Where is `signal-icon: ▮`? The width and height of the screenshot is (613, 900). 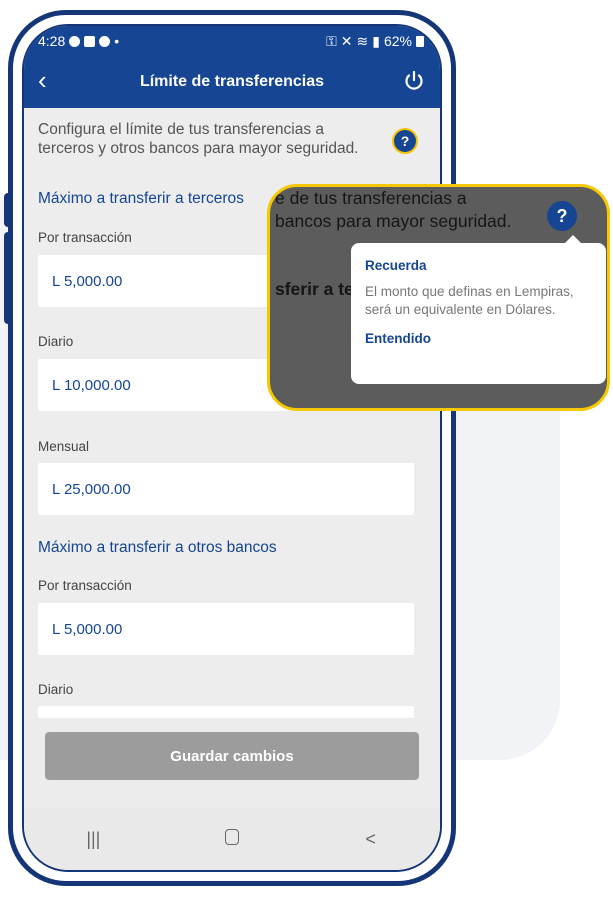 signal-icon: ▮ is located at coordinates (376, 40).